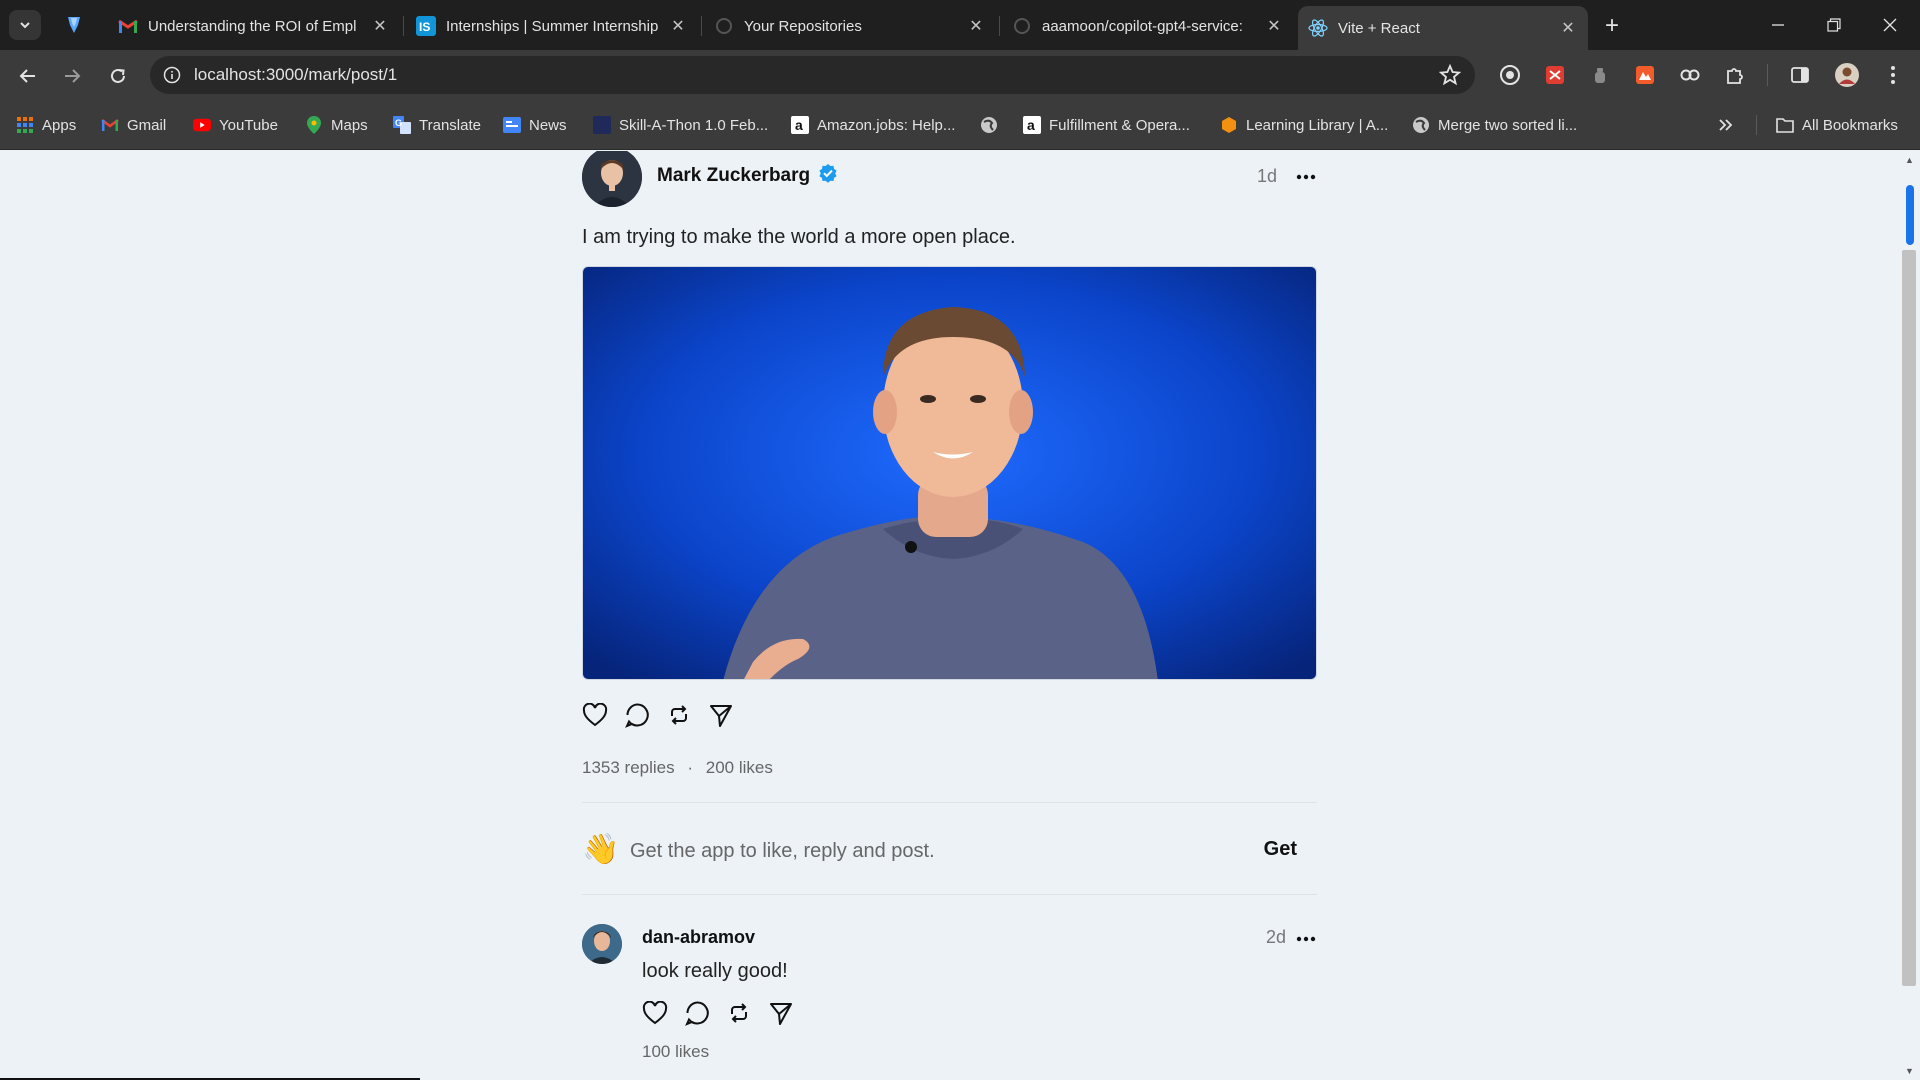 Image resolution: width=1920 pixels, height=1080 pixels. Describe the element at coordinates (314, 125) in the screenshot. I see `maps-icon` at that location.